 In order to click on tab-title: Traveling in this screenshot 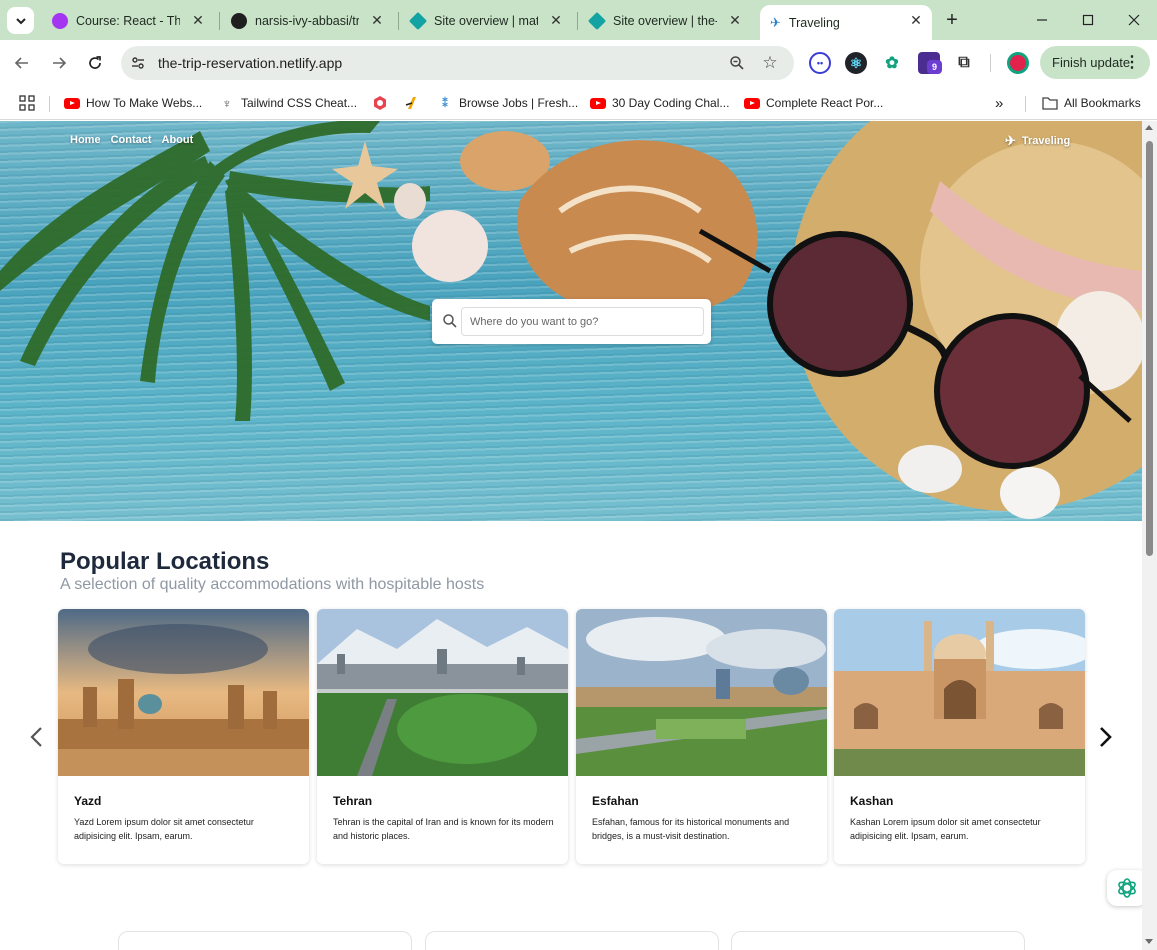, I will do `click(814, 22)`.